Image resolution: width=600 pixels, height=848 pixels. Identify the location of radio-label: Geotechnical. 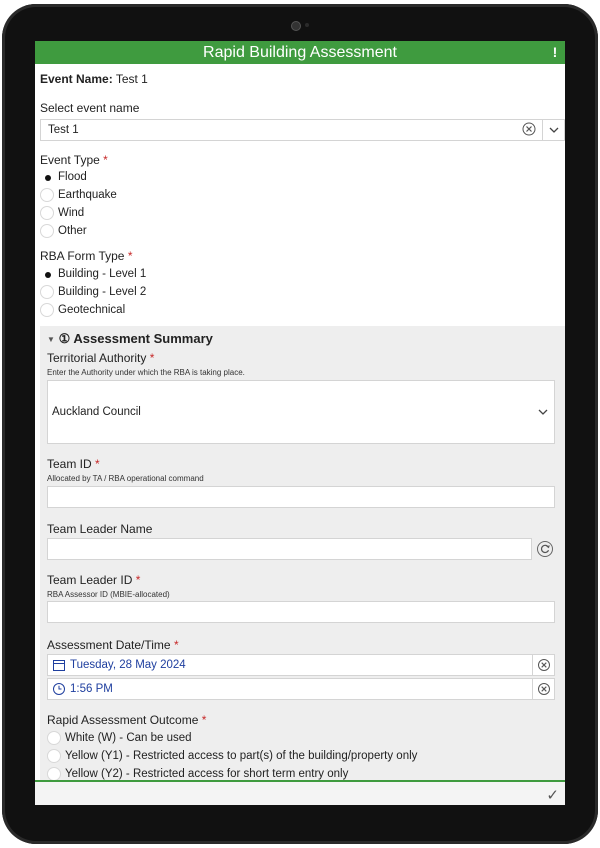
(92, 310).